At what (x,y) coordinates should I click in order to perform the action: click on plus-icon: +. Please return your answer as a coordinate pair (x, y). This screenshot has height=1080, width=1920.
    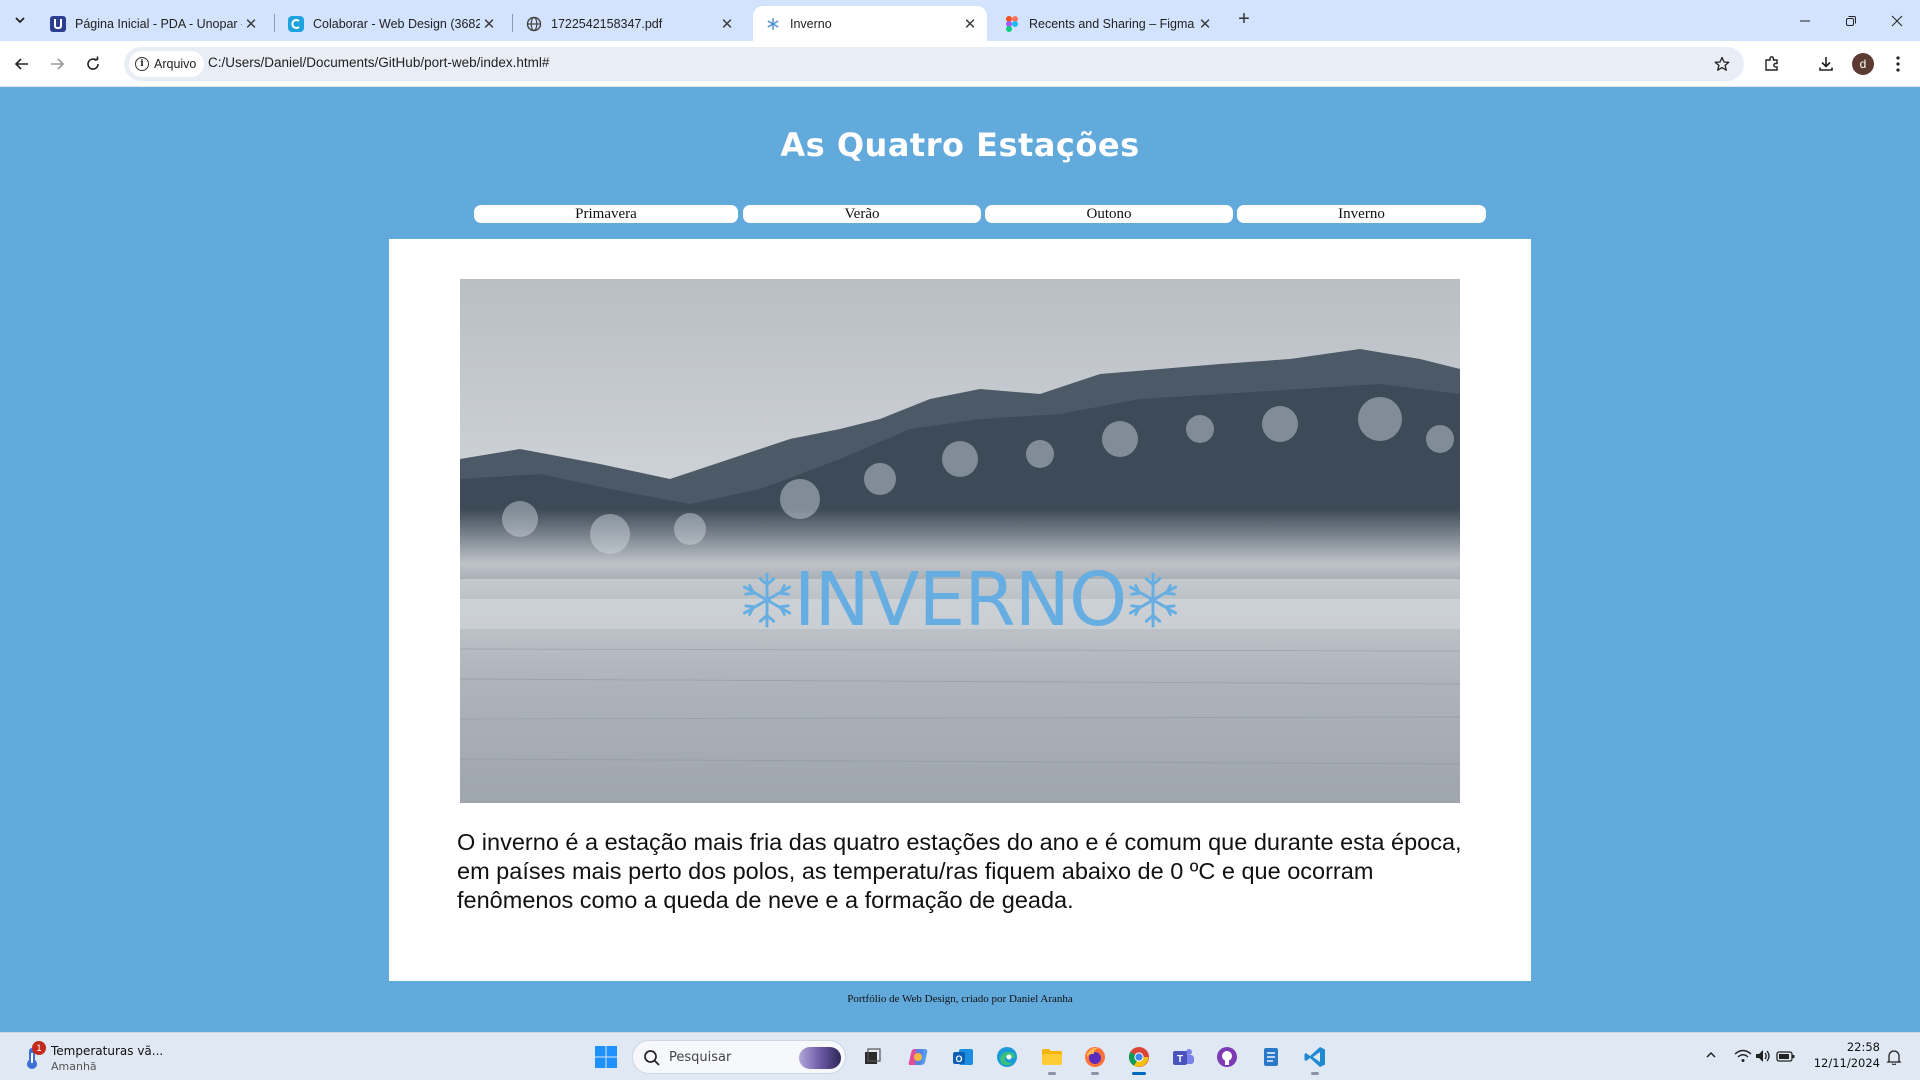
    Looking at the image, I should click on (1244, 19).